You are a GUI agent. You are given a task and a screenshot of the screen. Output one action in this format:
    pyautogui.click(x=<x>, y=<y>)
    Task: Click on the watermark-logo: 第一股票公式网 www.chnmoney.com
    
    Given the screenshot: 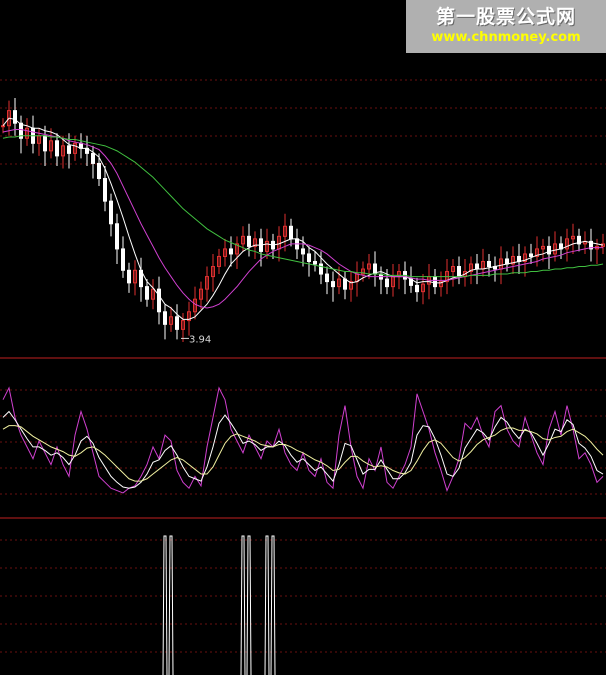 What is the action you would take?
    pyautogui.click(x=506, y=26)
    